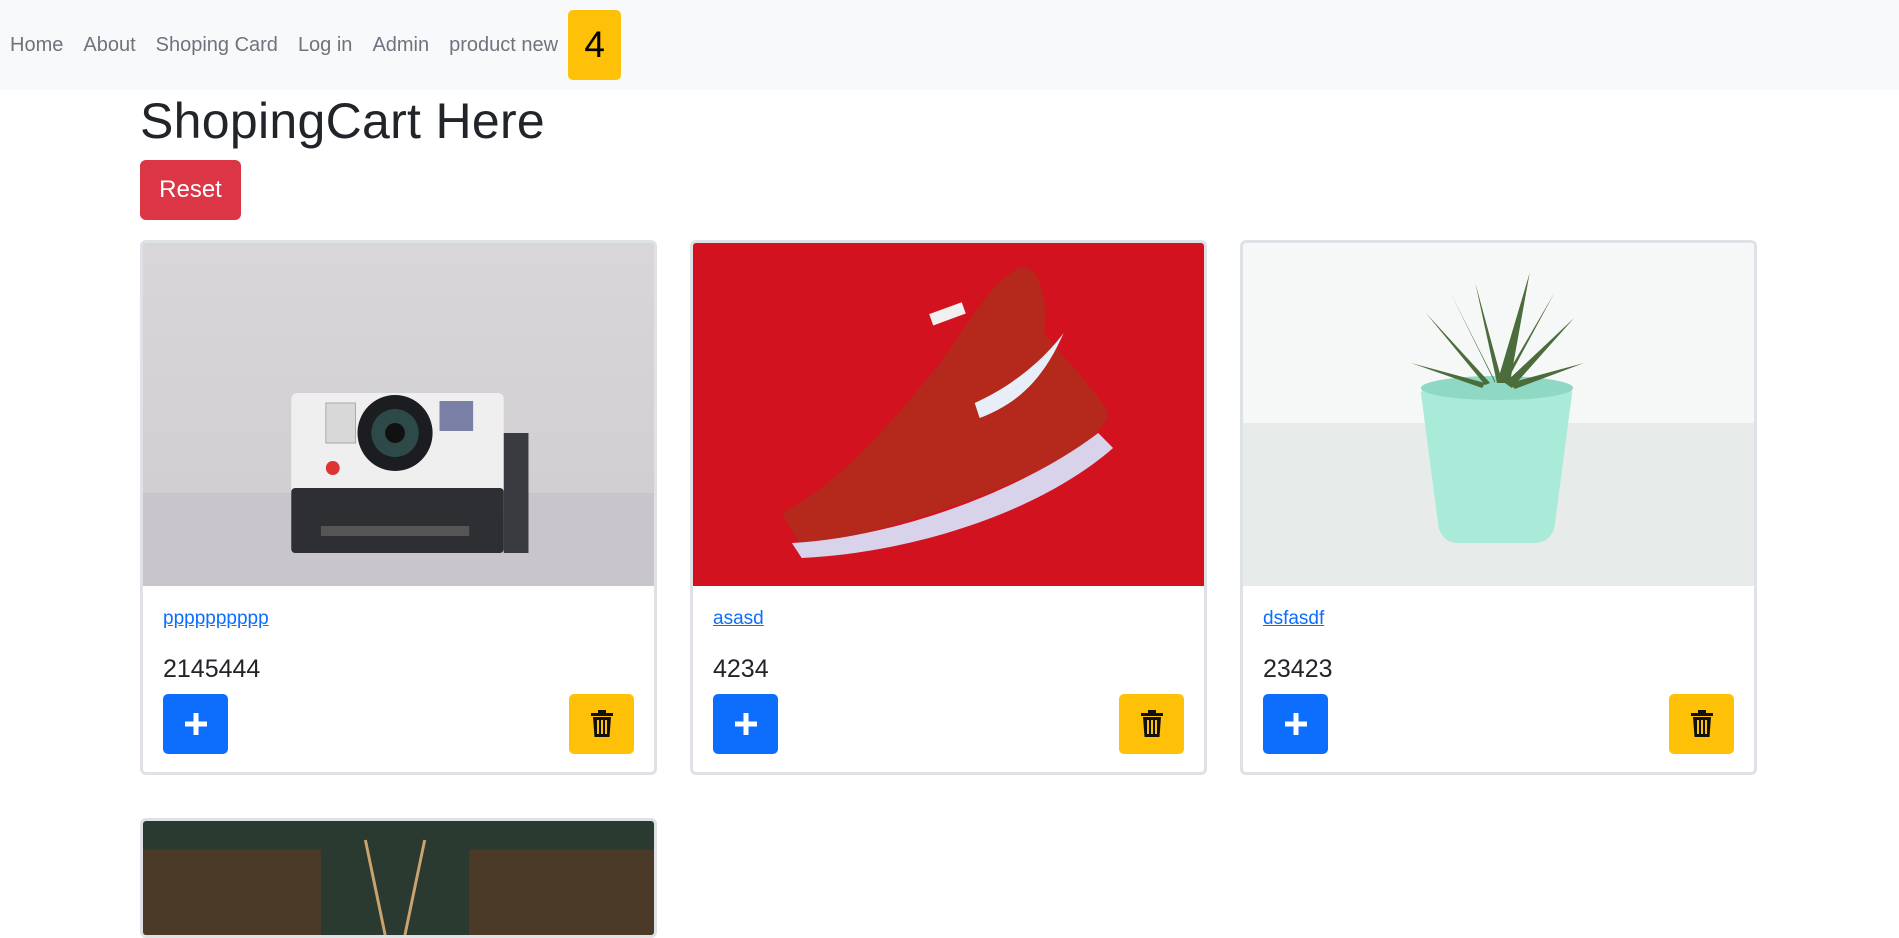  Describe the element at coordinates (36, 45) in the screenshot. I see `nav-home: Home` at that location.